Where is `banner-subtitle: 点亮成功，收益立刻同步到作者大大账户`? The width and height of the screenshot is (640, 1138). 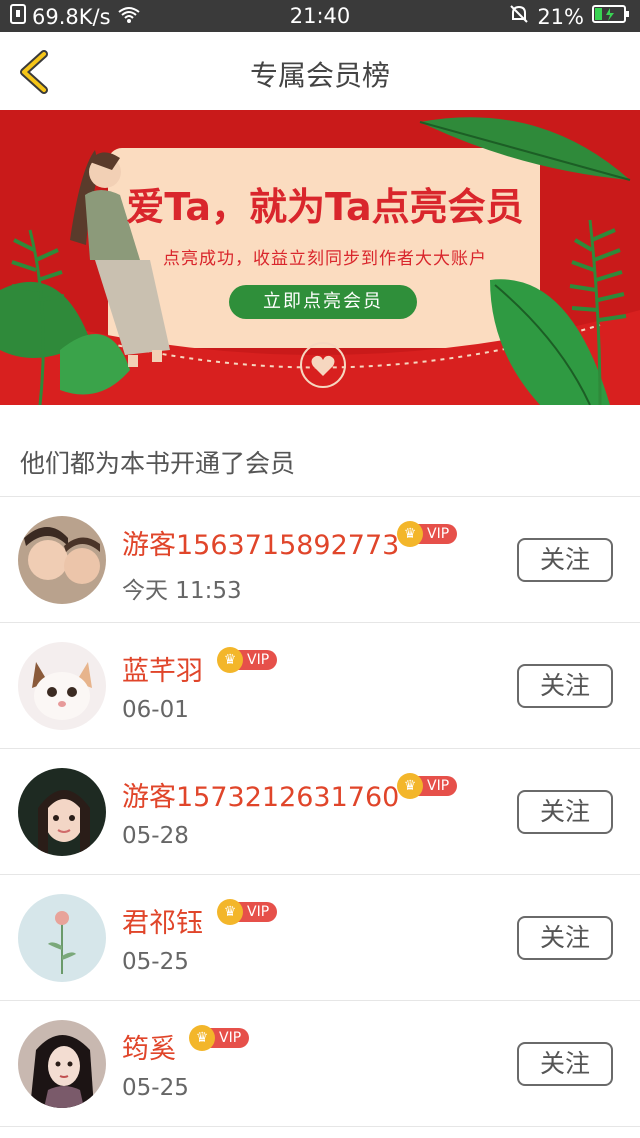 banner-subtitle: 点亮成功，收益立刻同步到作者大大账户 is located at coordinates (325, 259).